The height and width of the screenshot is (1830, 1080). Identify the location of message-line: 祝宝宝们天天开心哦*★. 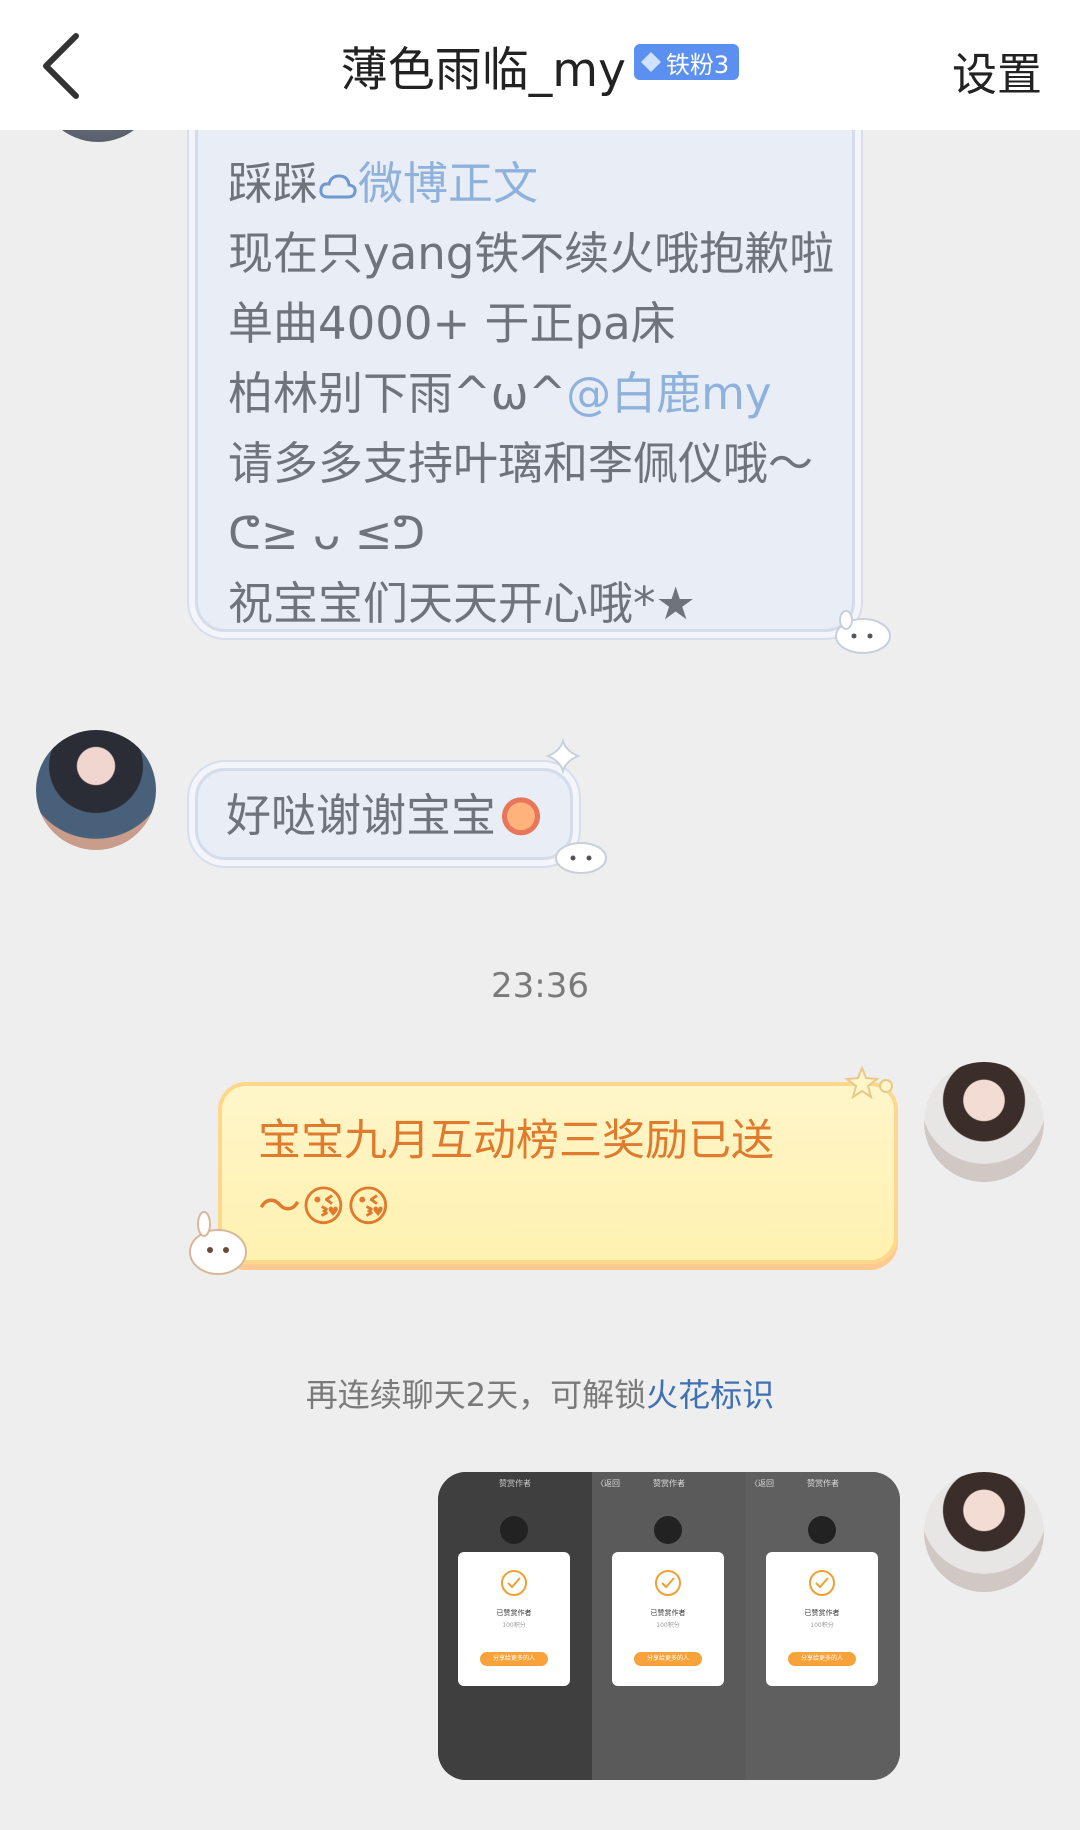
(462, 603).